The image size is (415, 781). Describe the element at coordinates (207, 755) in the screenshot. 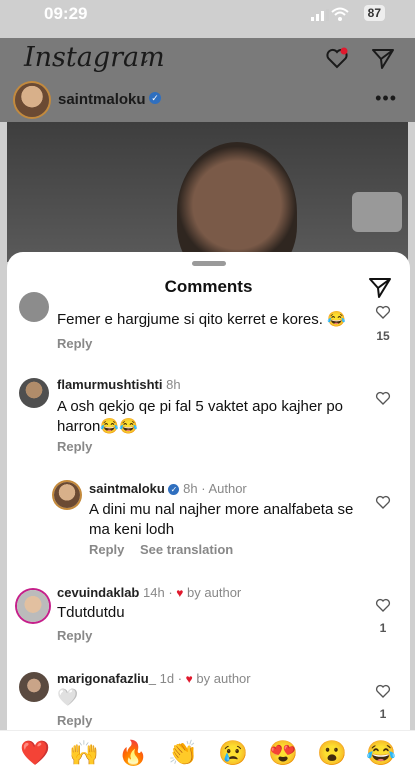

I see `emoji-reaction-bar: ❤️ 🙌 🔥 👏 😢 😍 😮 😂` at that location.